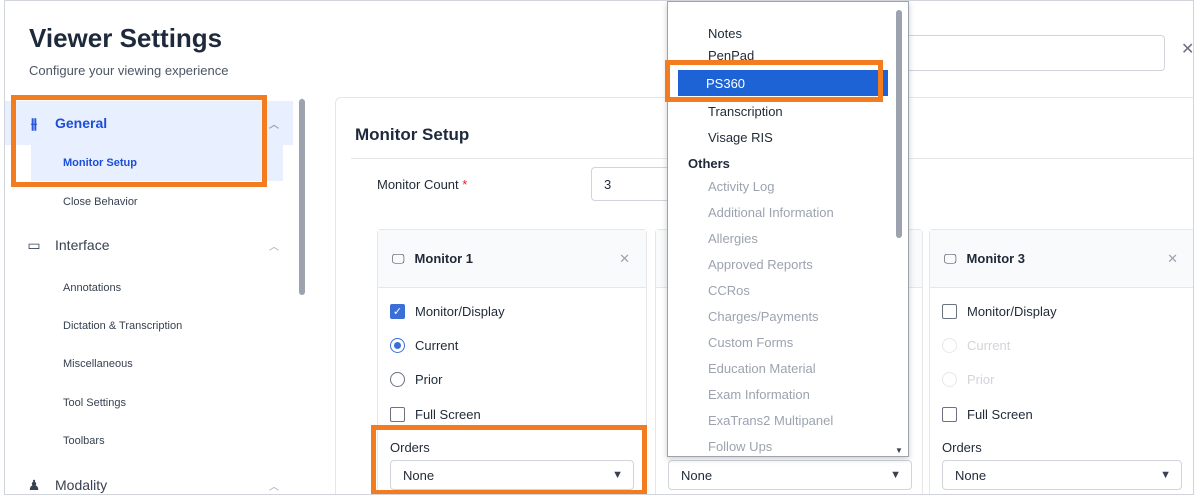 This screenshot has width=1196, height=495. I want to click on monitor-count-label: Monitor Count *, so click(422, 184).